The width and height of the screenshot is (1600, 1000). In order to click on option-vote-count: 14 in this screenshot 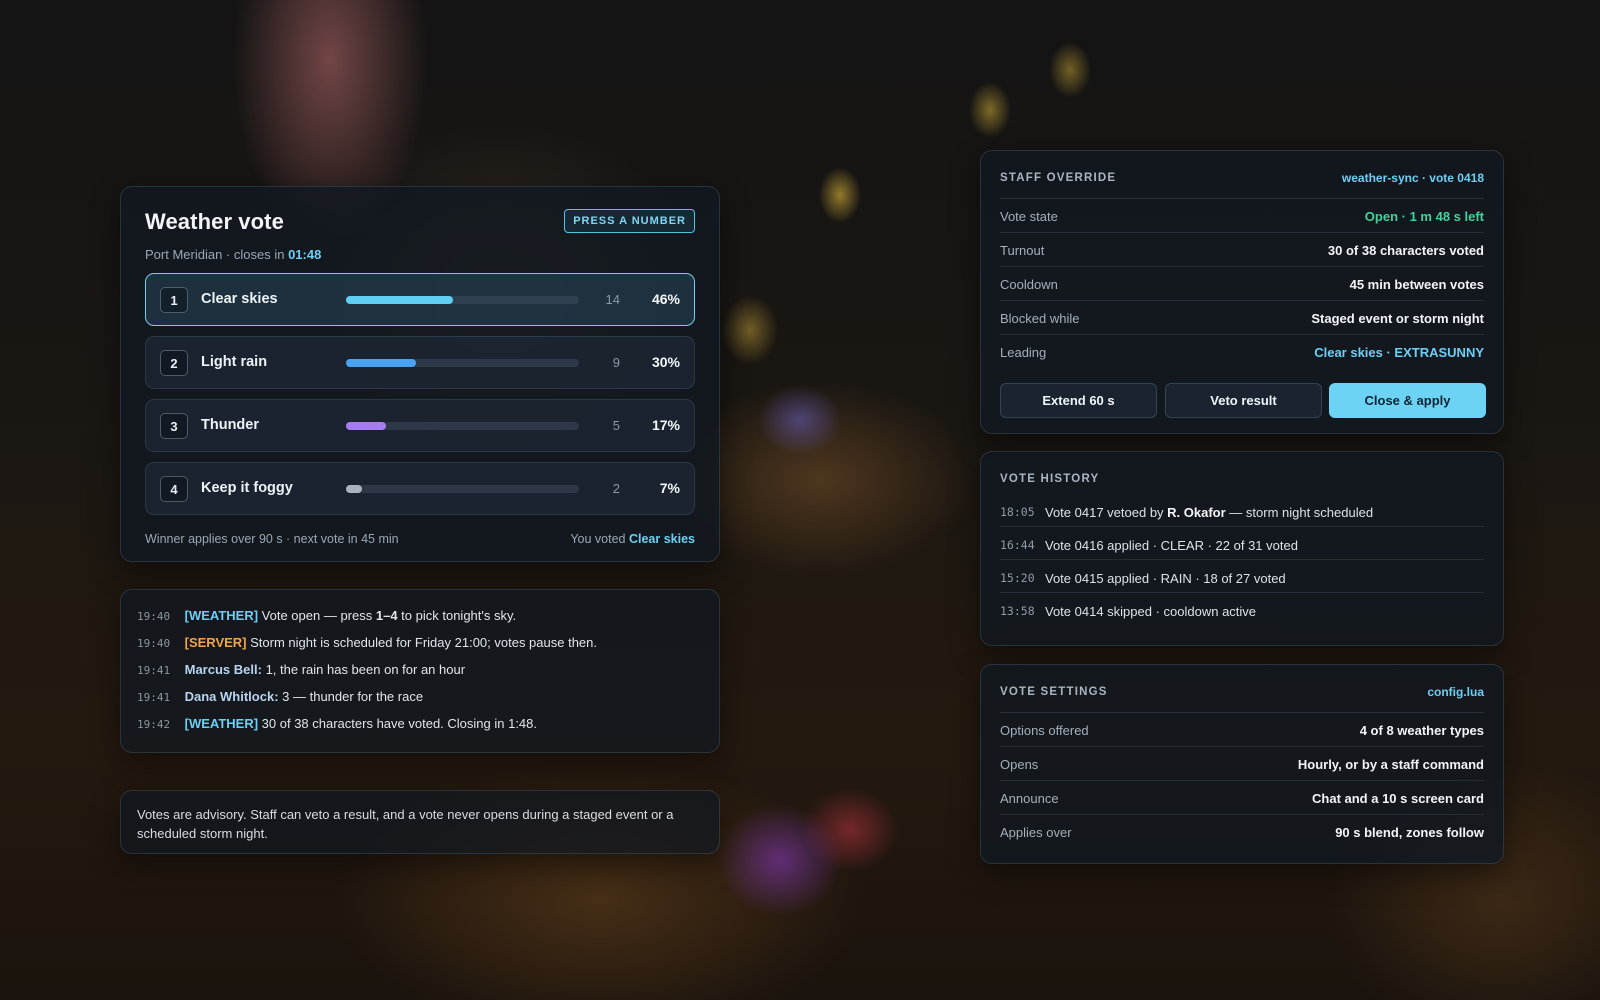, I will do `click(612, 299)`.